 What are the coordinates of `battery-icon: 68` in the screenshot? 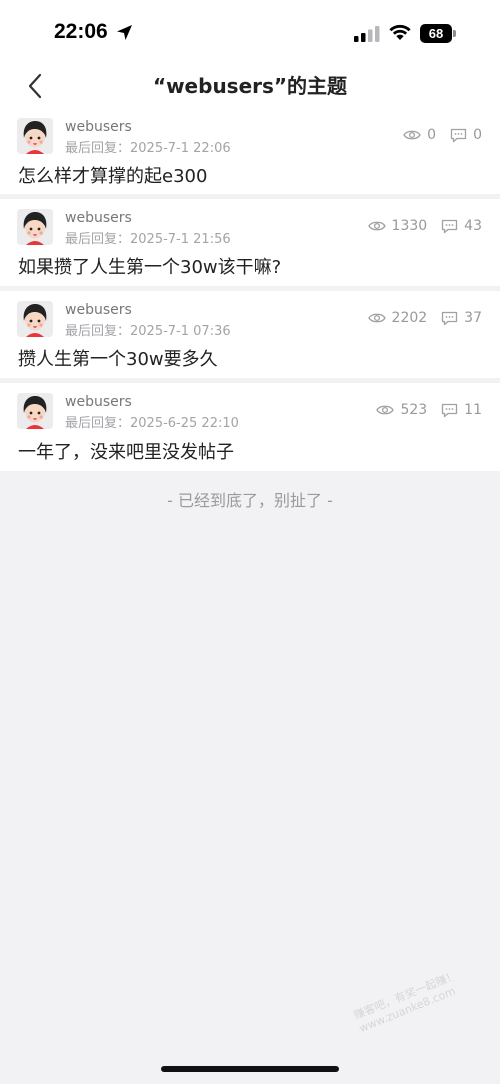 It's located at (438, 33).